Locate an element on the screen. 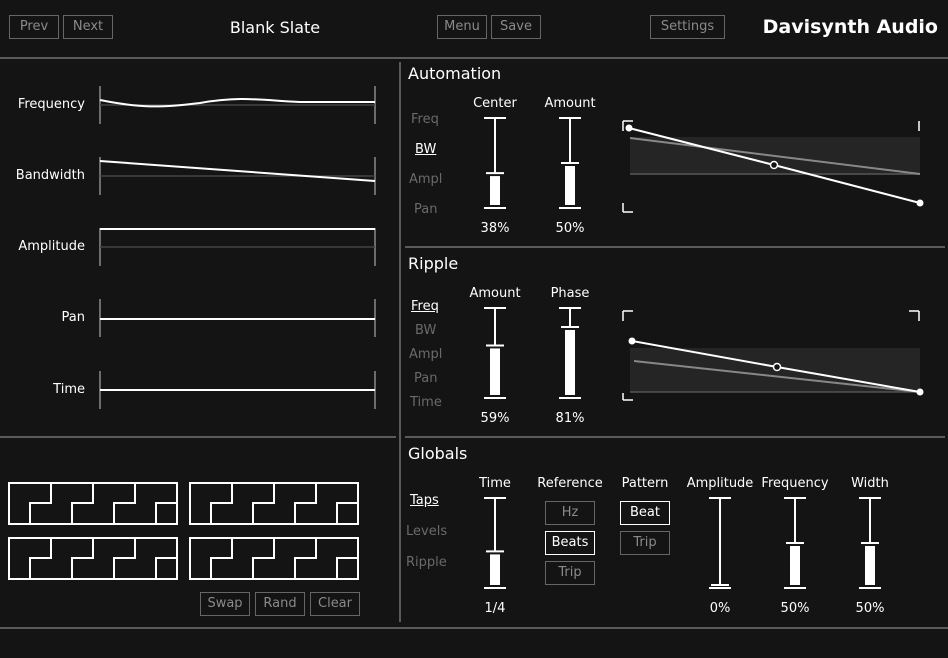  width-slider is located at coordinates (870, 543).